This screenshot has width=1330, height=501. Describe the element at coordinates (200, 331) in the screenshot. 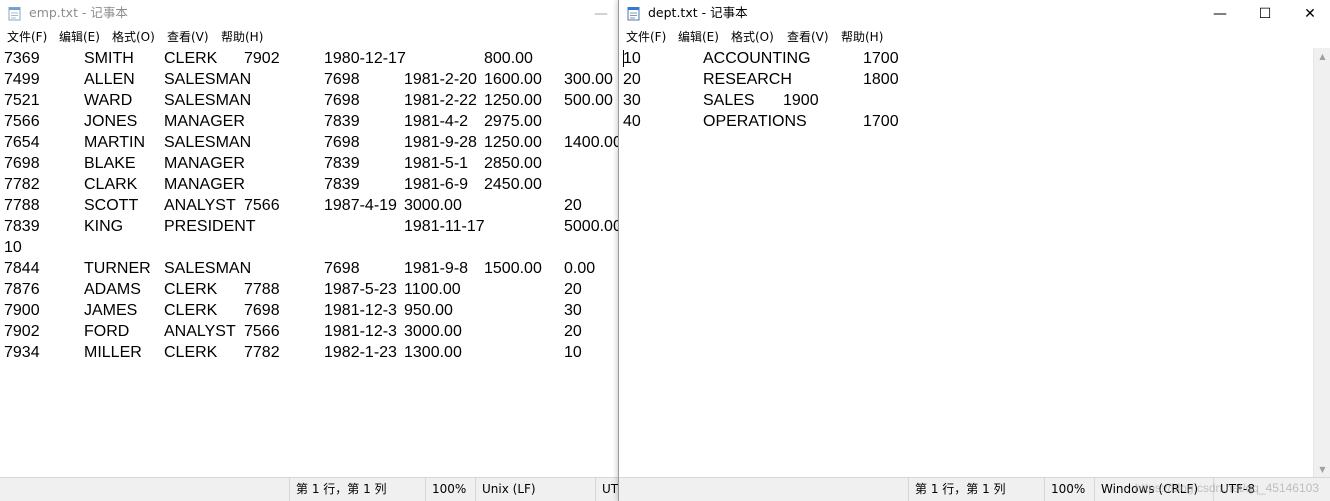

I see `emp-field: ANALYST` at that location.